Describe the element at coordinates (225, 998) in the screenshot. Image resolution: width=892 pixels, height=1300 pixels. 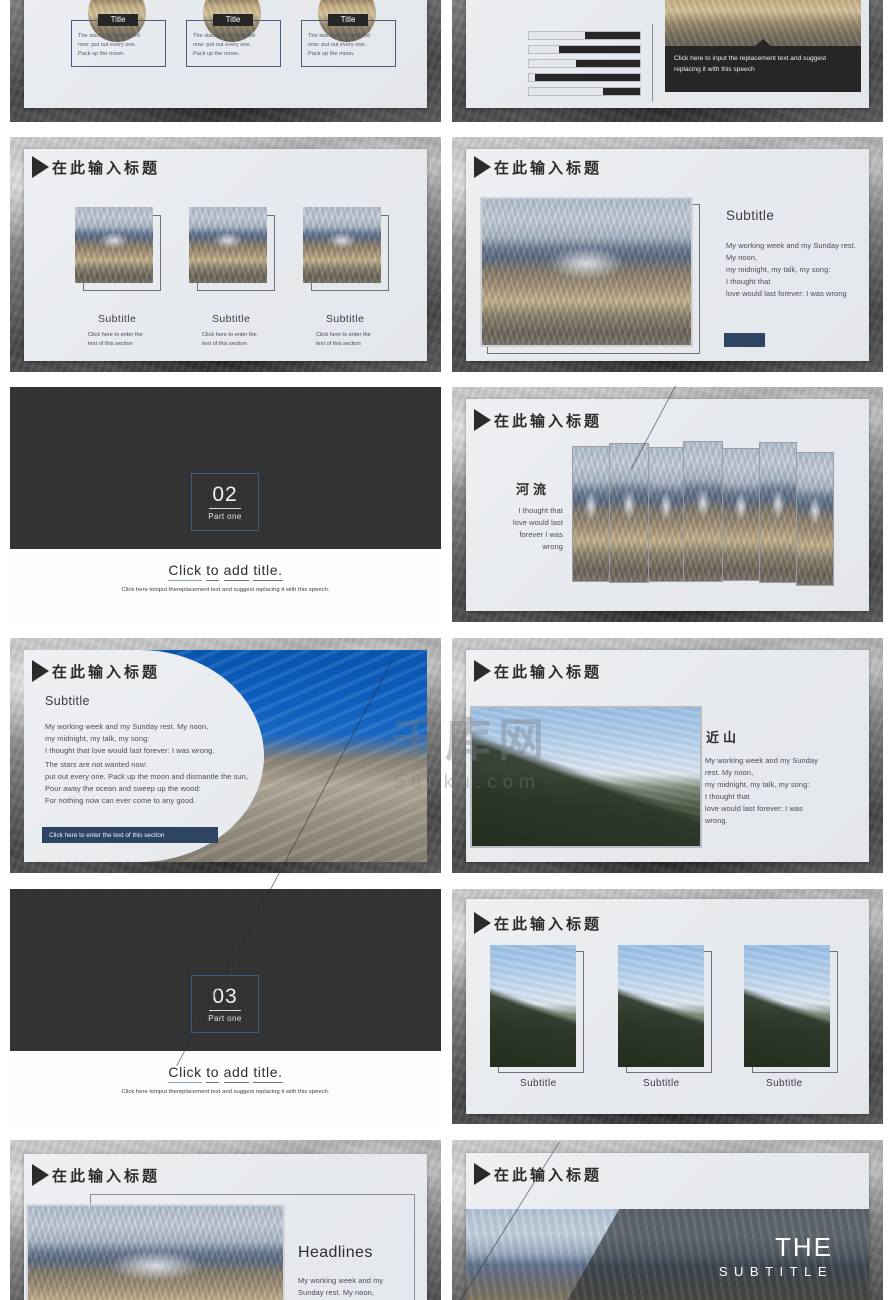
I see `section-number: 03` at that location.